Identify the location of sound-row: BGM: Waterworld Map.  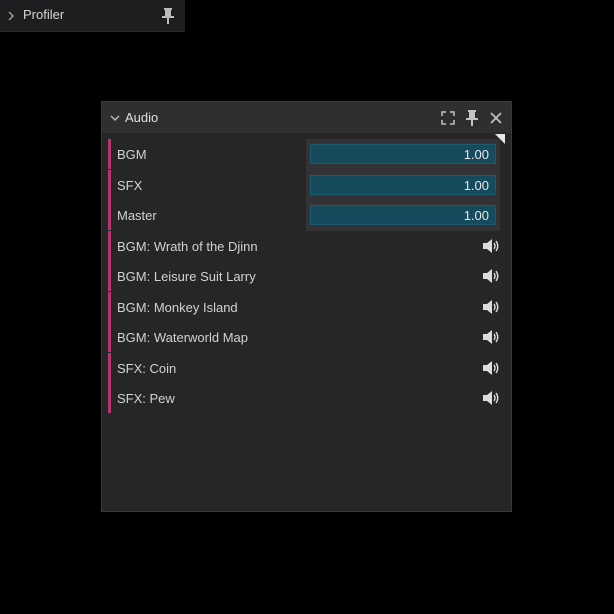
(306, 337).